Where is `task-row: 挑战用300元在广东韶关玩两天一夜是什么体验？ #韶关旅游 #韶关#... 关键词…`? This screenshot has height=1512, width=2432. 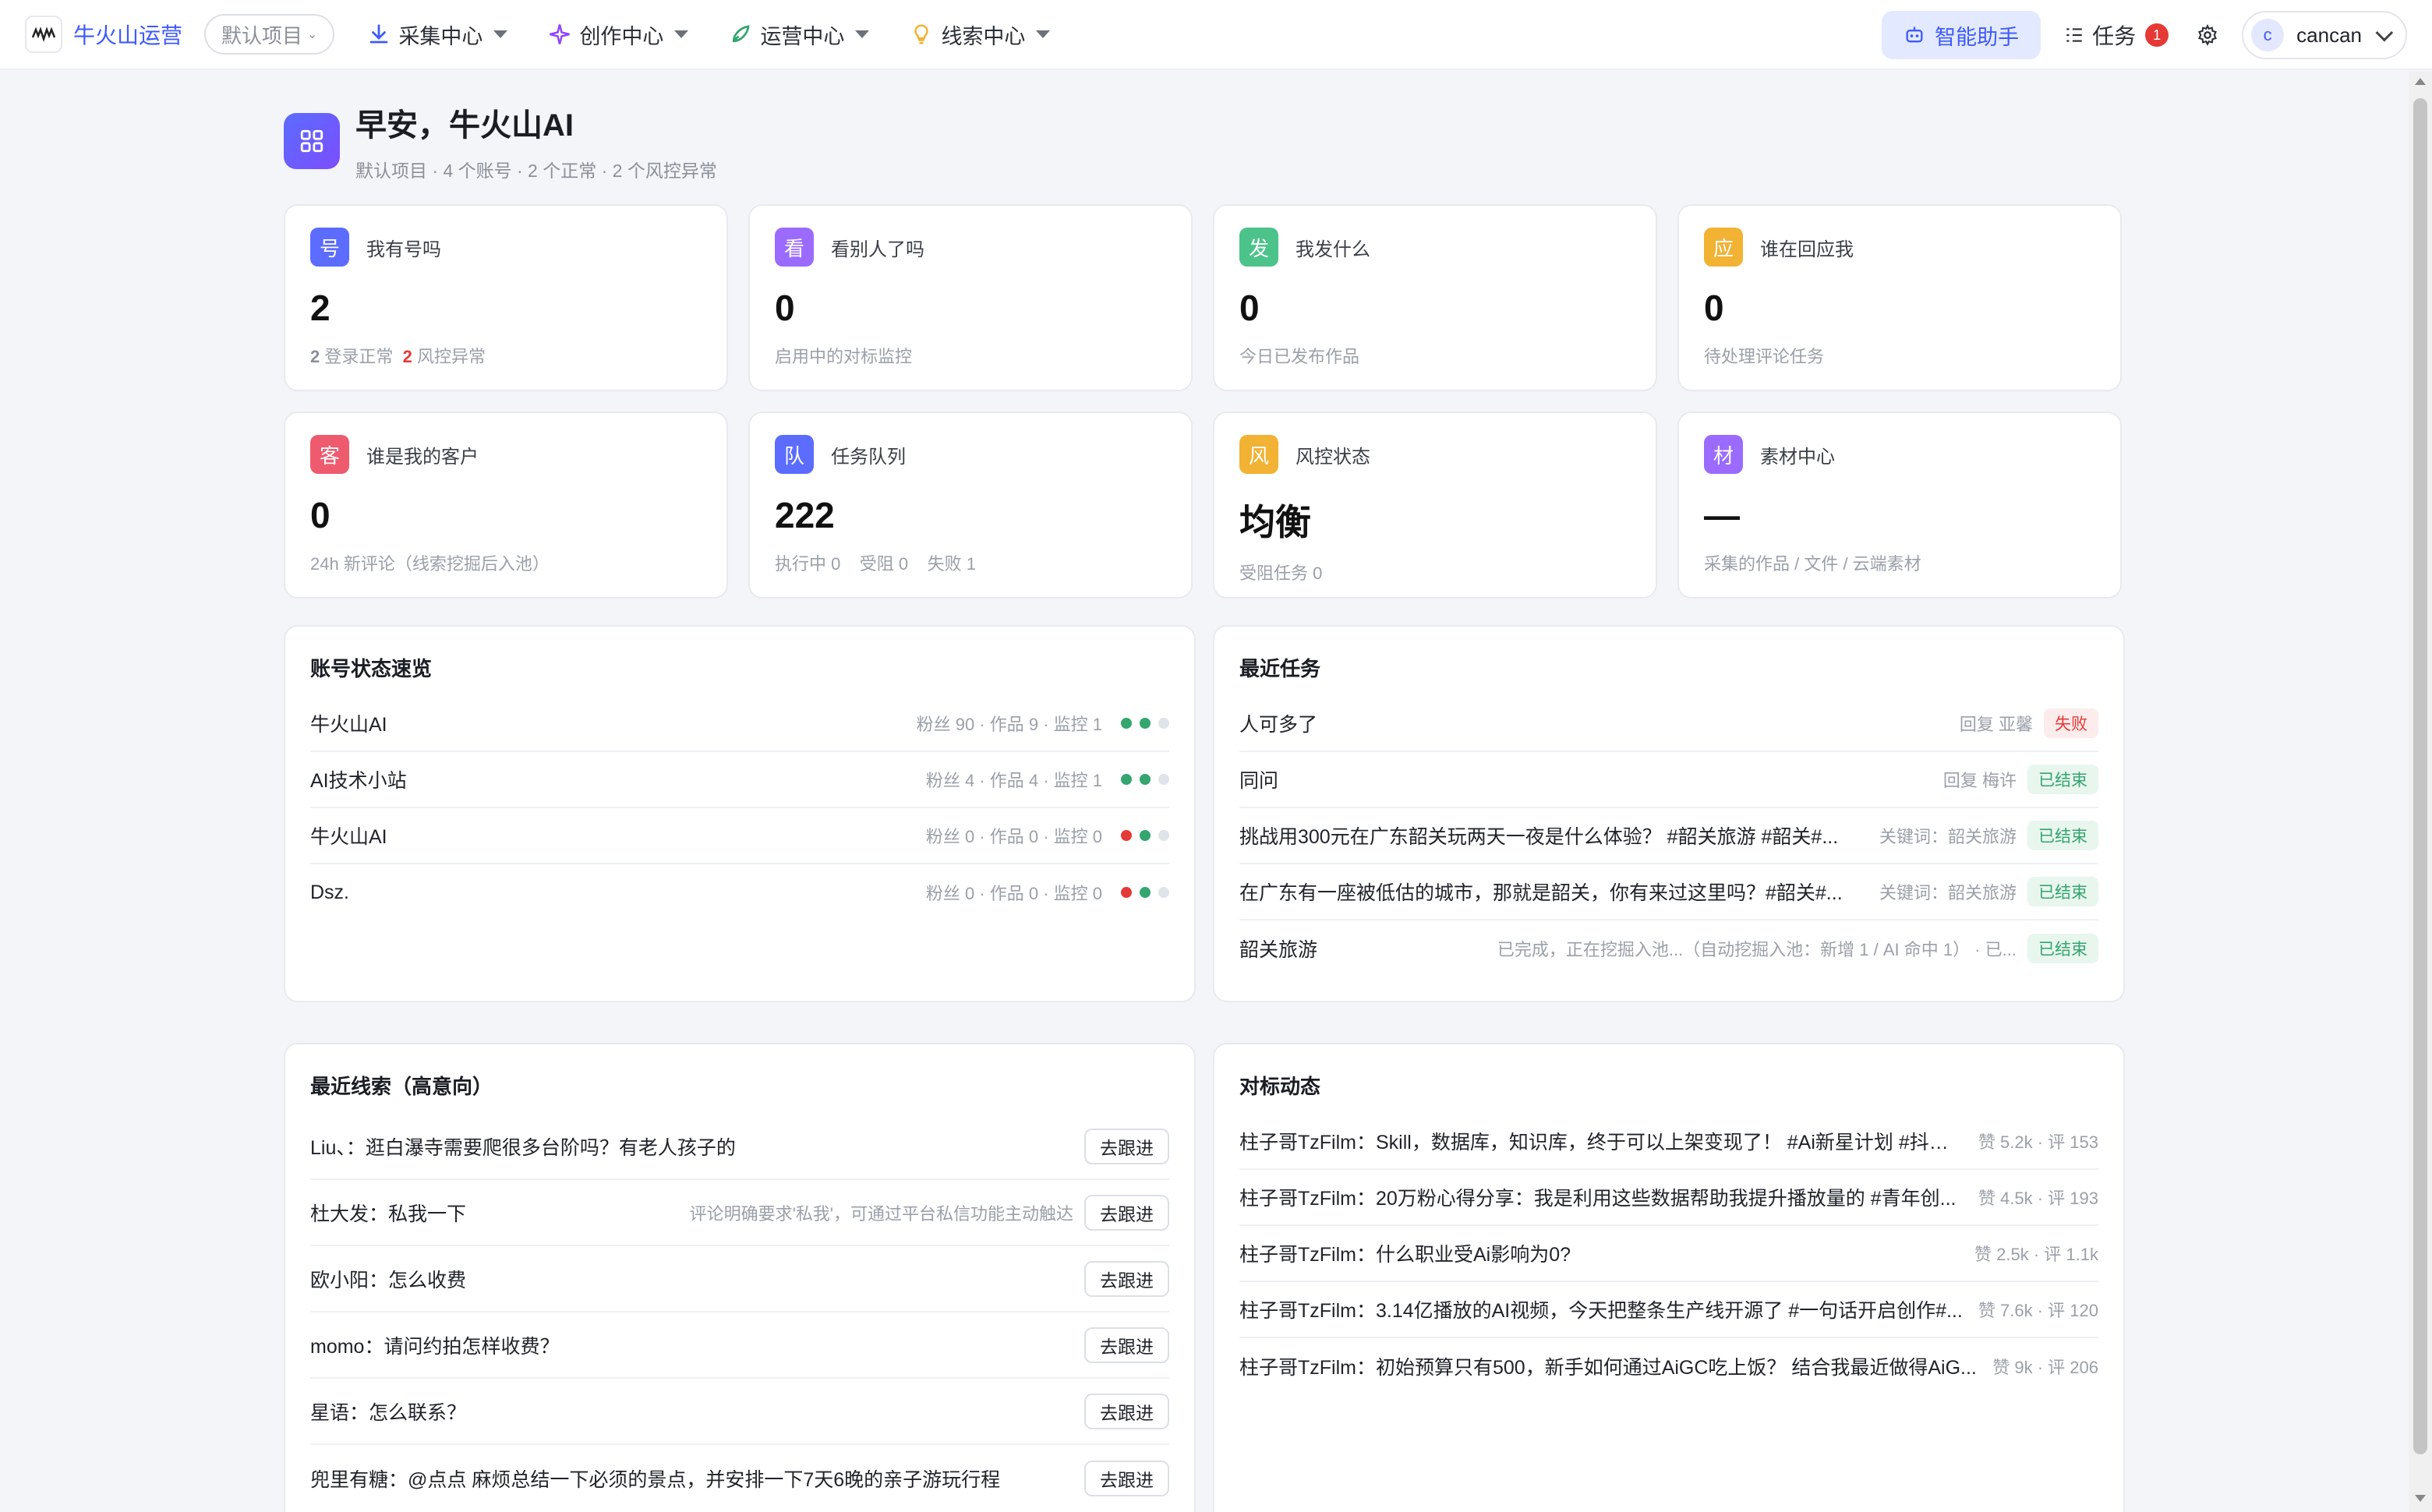
task-row: 挑战用300元在广东韶关玩两天一夜是什么体验？ #韶关旅游 #韶关#... 关键词… is located at coordinates (1668, 836).